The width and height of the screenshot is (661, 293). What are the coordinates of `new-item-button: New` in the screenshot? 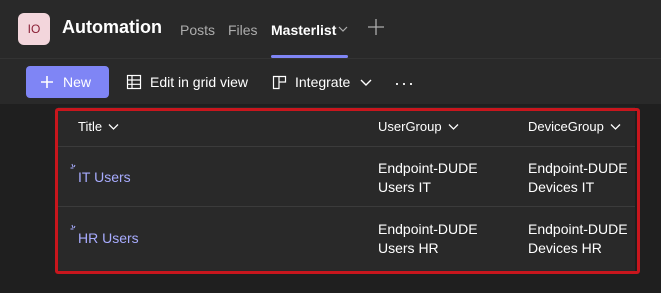 It's located at (67, 82).